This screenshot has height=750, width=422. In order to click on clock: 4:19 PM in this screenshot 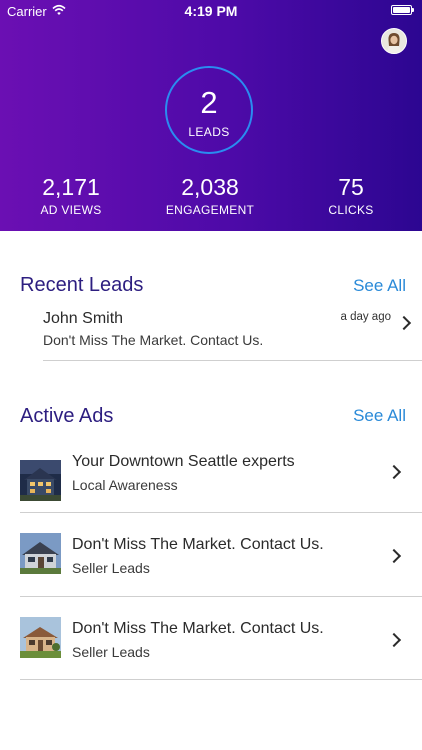, I will do `click(211, 11)`.